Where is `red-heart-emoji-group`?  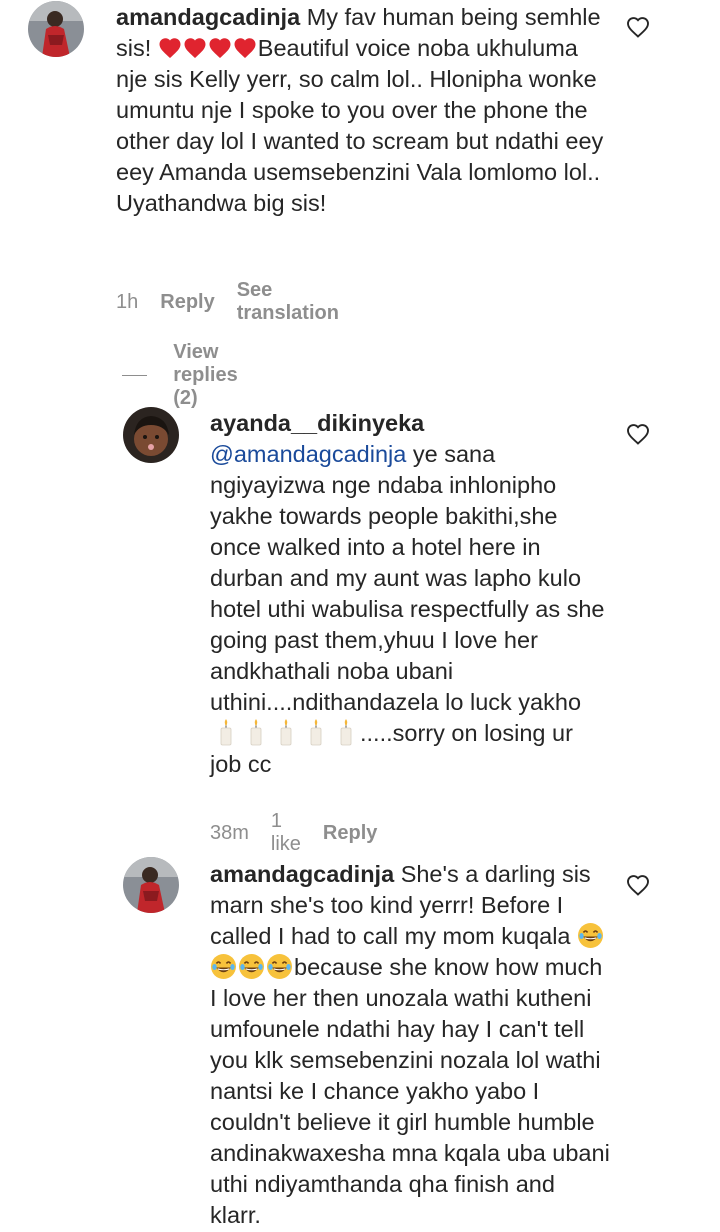 red-heart-emoji-group is located at coordinates (208, 48).